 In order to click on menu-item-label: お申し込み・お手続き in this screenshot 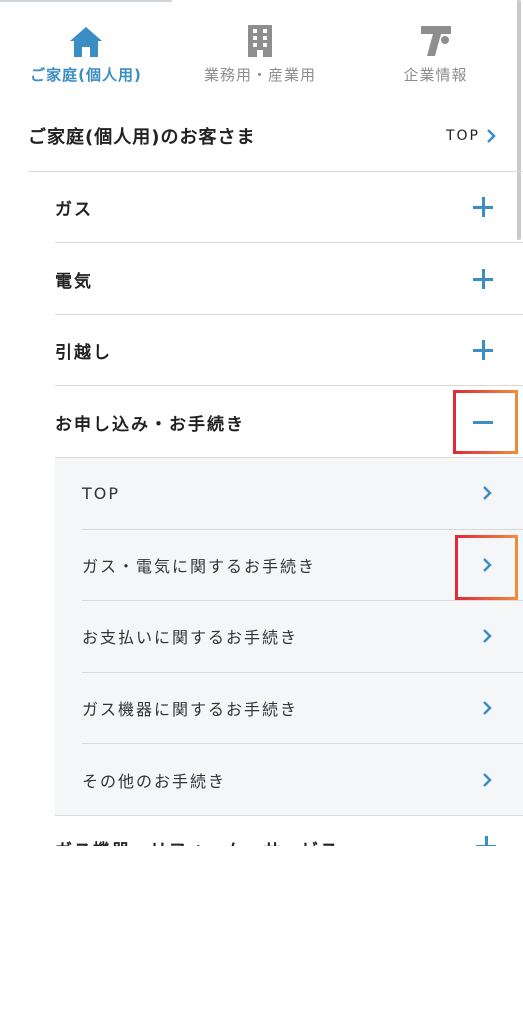, I will do `click(150, 424)`.